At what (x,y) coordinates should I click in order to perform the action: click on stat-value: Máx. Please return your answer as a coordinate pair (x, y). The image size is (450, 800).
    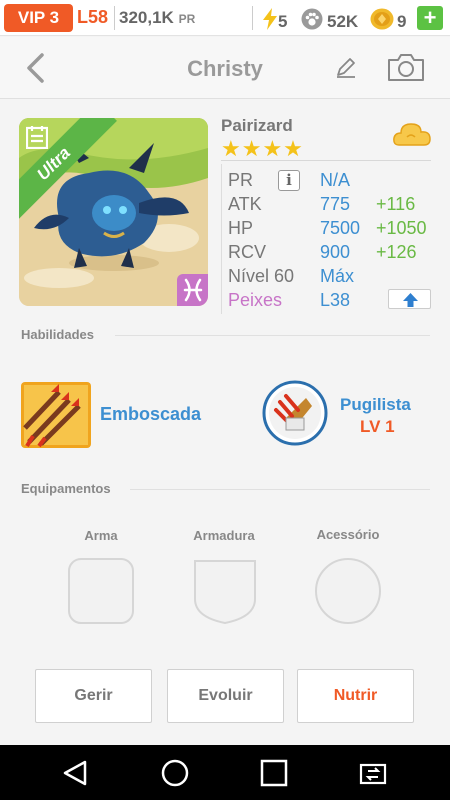
    Looking at the image, I should click on (337, 276).